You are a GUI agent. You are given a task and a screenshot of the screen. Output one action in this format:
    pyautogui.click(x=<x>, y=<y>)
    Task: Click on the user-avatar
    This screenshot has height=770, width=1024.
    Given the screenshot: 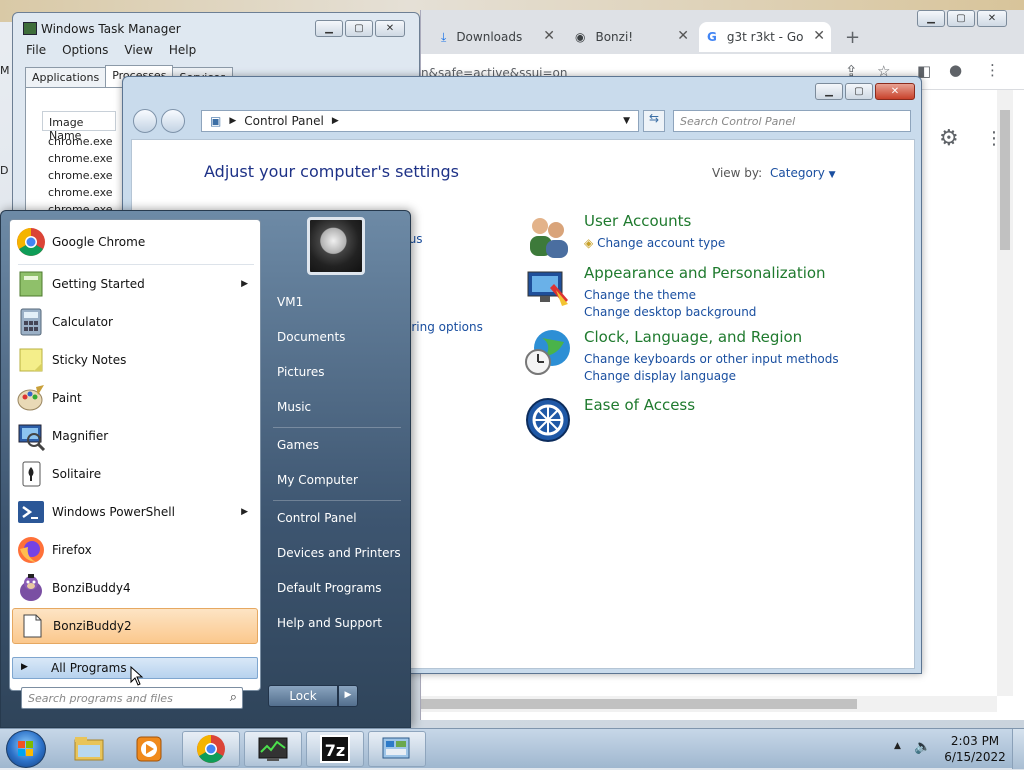 What is the action you would take?
    pyautogui.click(x=336, y=246)
    